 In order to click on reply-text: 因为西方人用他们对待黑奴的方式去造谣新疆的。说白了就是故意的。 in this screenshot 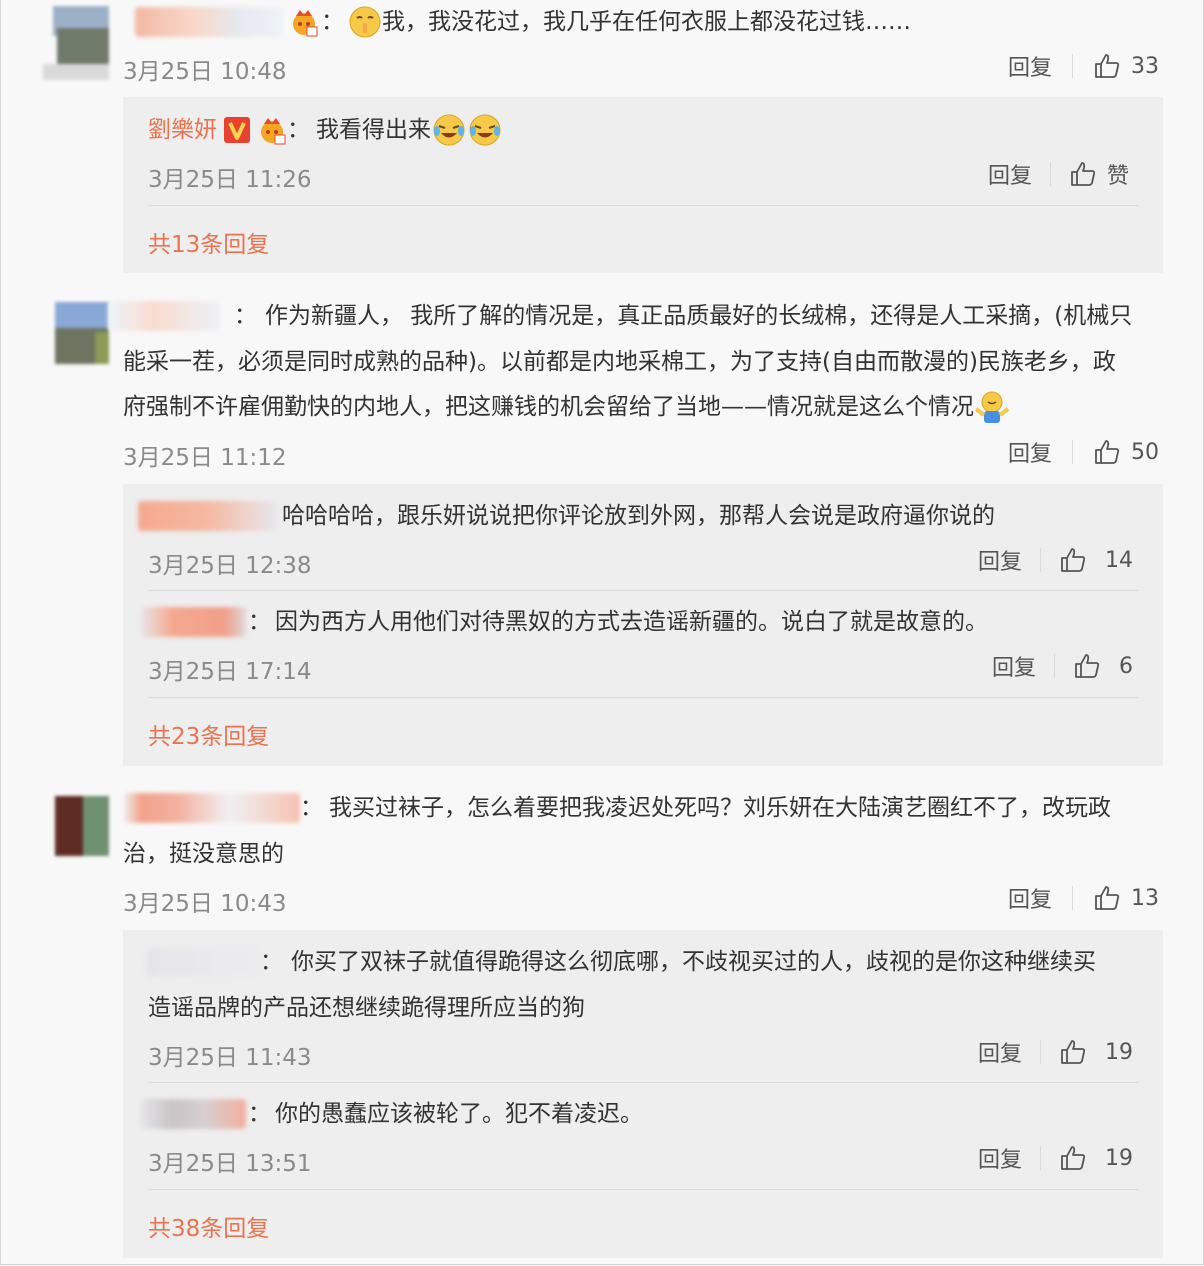, I will do `click(631, 622)`.